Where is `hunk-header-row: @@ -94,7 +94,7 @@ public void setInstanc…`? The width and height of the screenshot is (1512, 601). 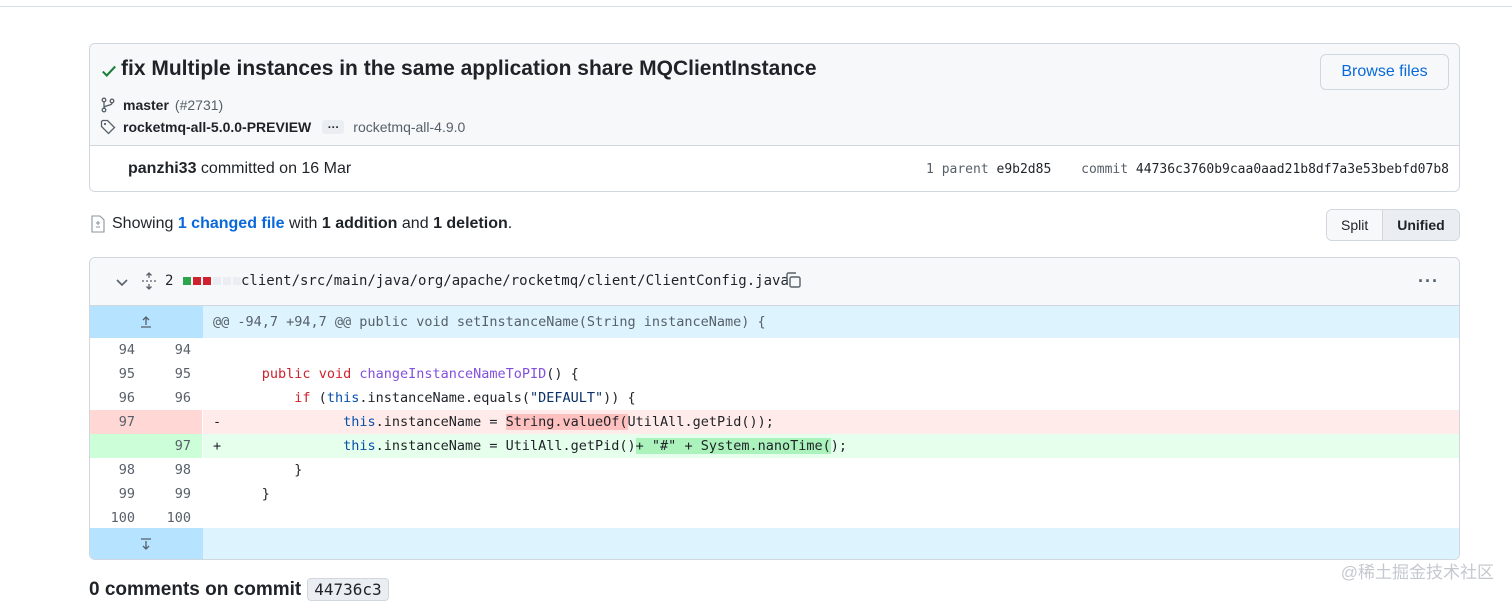
hunk-header-row: @@ -94,7 +94,7 @@ public void setInstanc… is located at coordinates (774, 322).